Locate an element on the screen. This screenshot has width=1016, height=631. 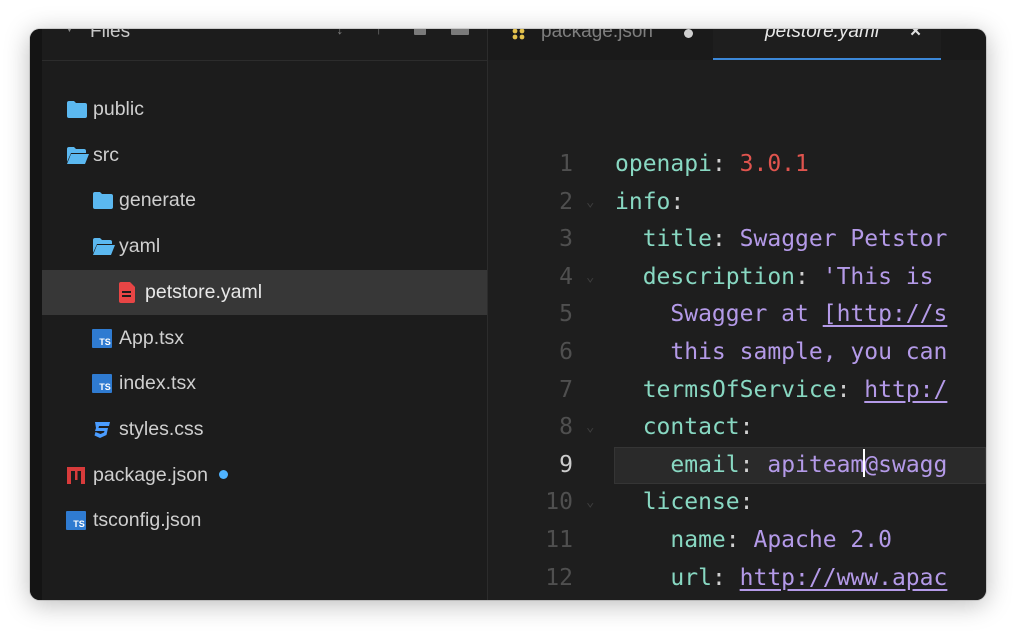
line-number: 13 is located at coordinates (530, 598).